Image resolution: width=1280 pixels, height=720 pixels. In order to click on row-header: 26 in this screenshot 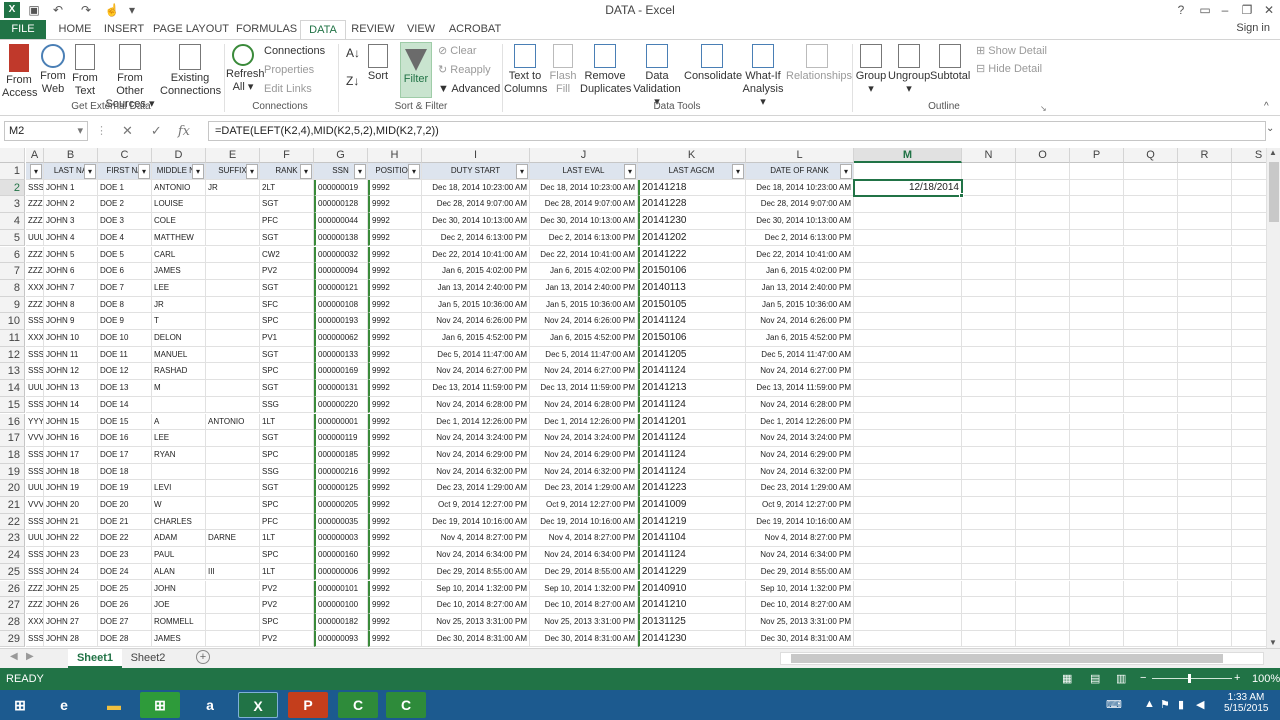, I will do `click(12, 589)`.